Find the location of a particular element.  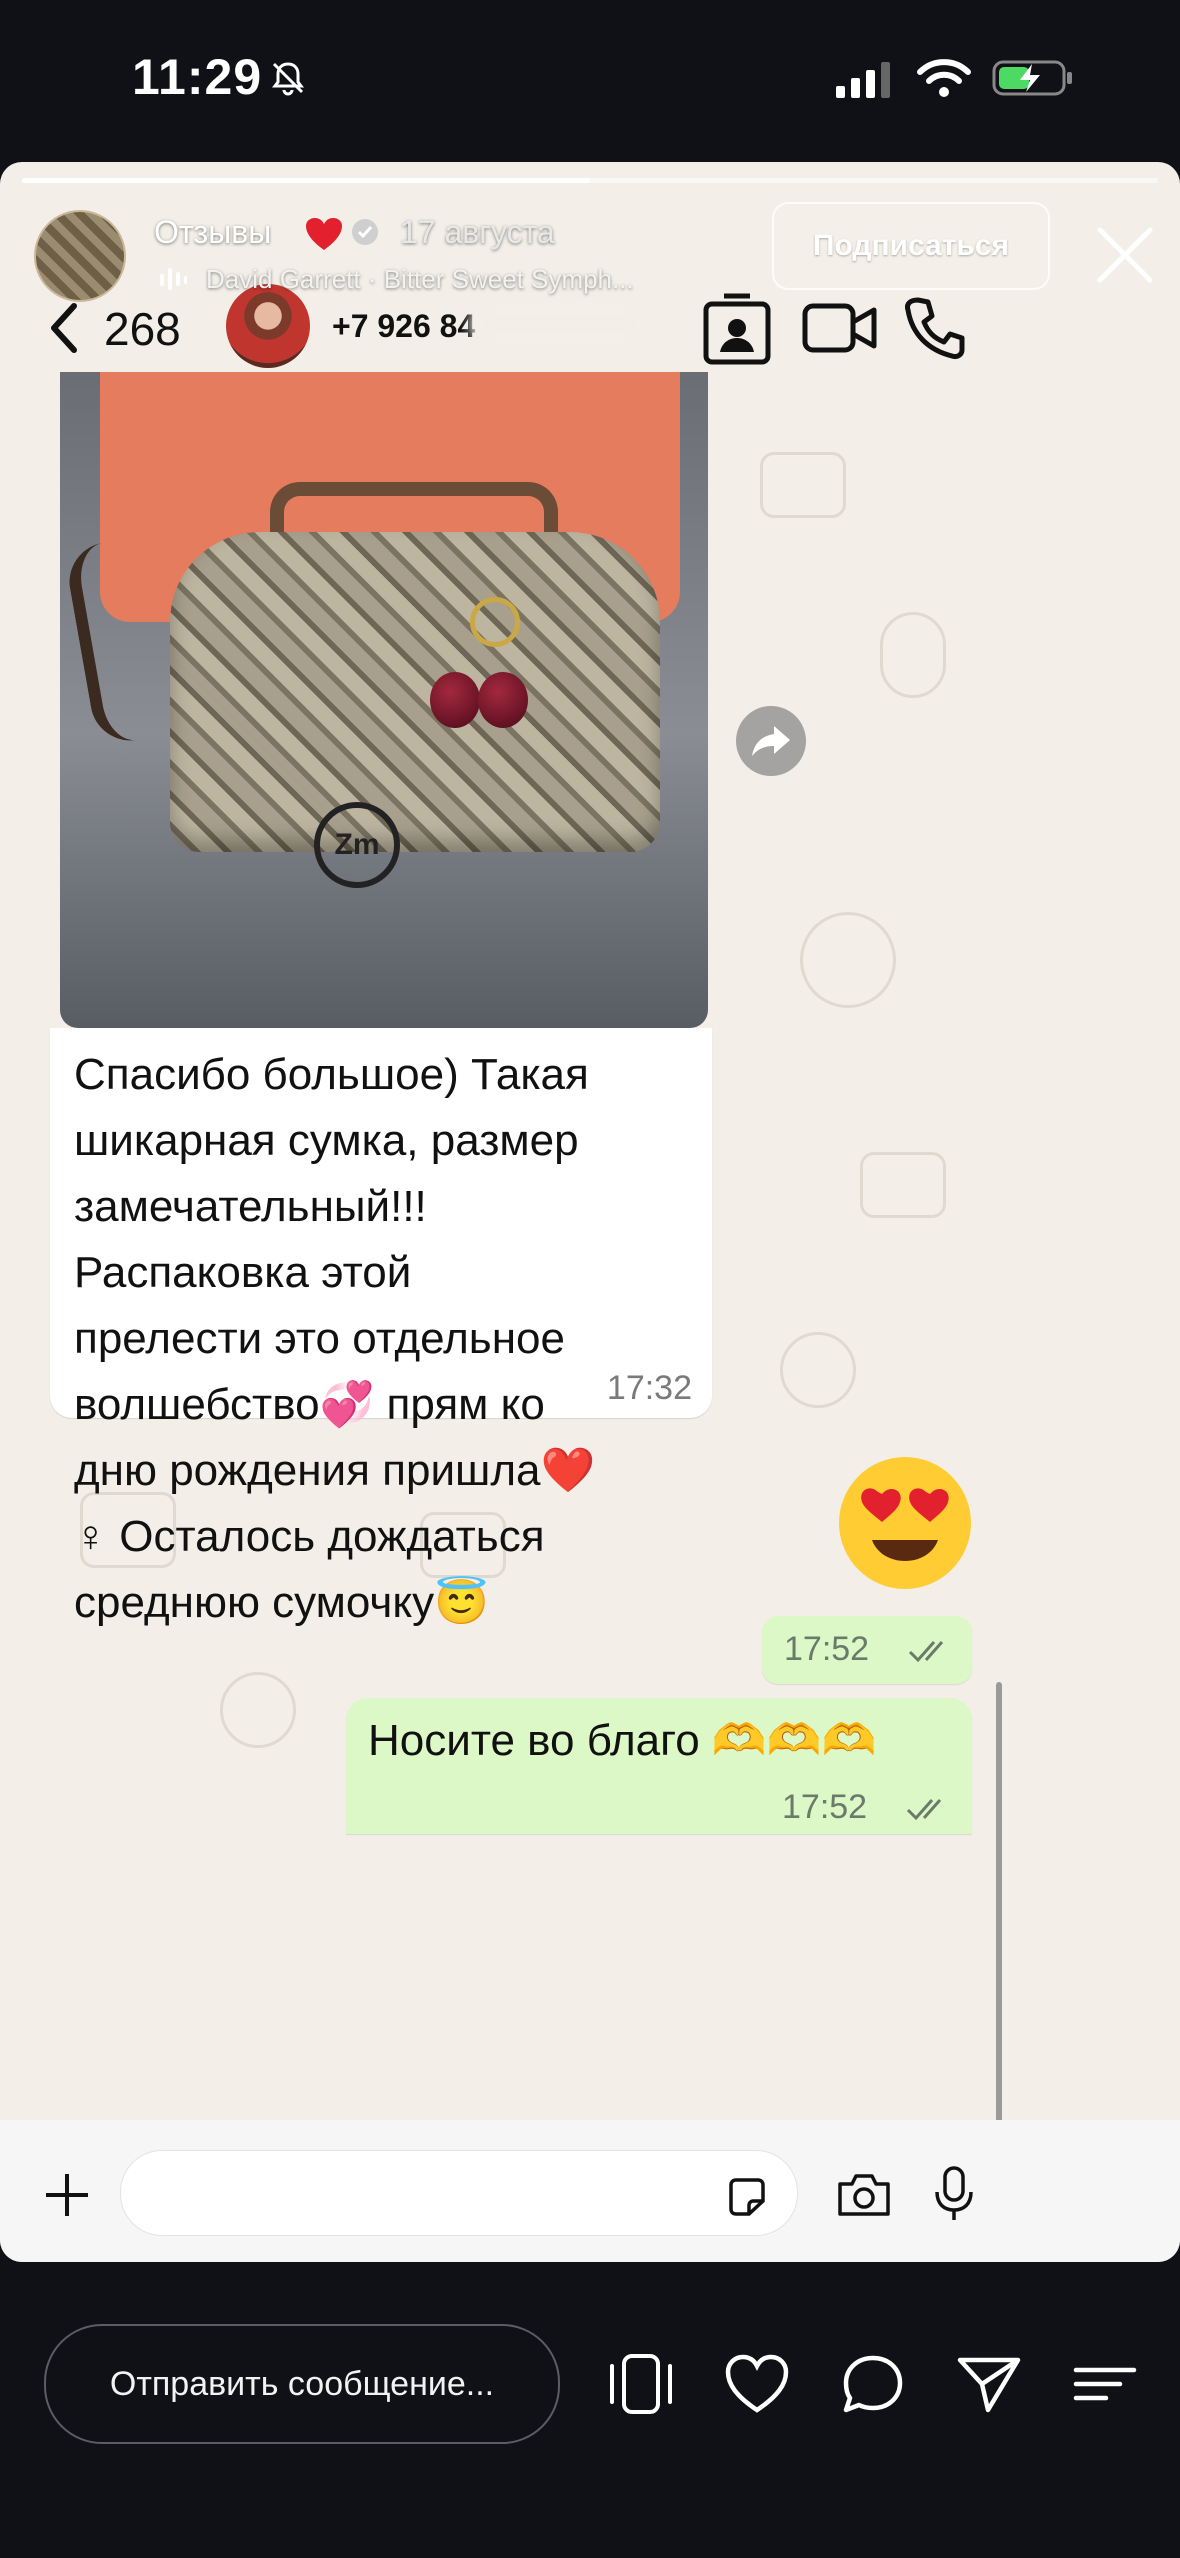

battery-charging-icon is located at coordinates (1032, 78).